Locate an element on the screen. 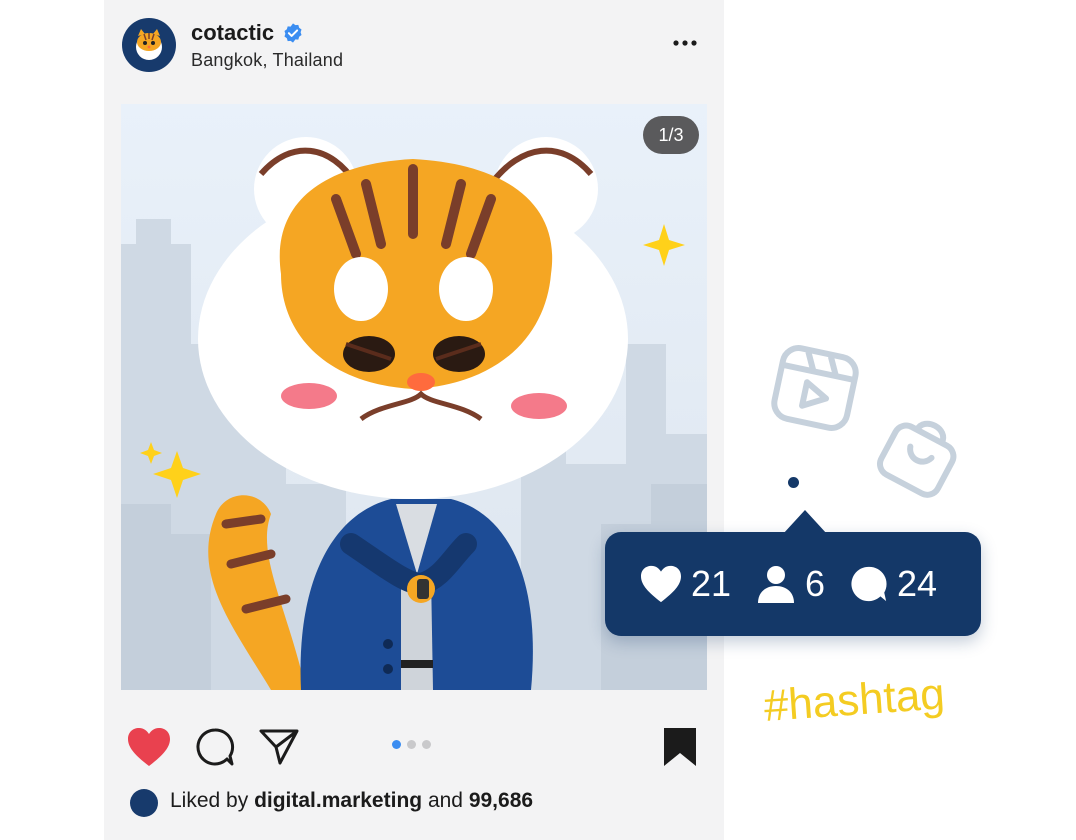 The image size is (1076, 840). bookmark-icon is located at coordinates (680, 747).